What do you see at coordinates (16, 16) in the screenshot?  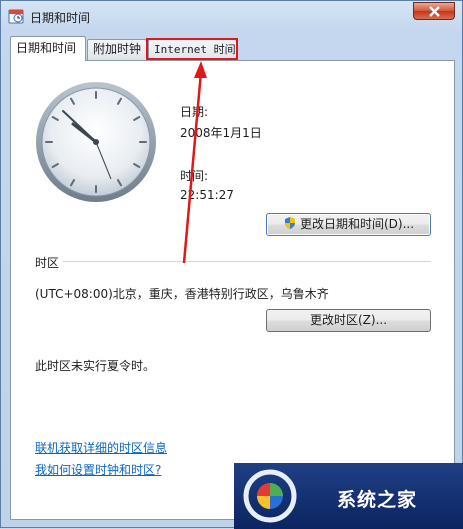 I see `calendar-clock-icon` at bounding box center [16, 16].